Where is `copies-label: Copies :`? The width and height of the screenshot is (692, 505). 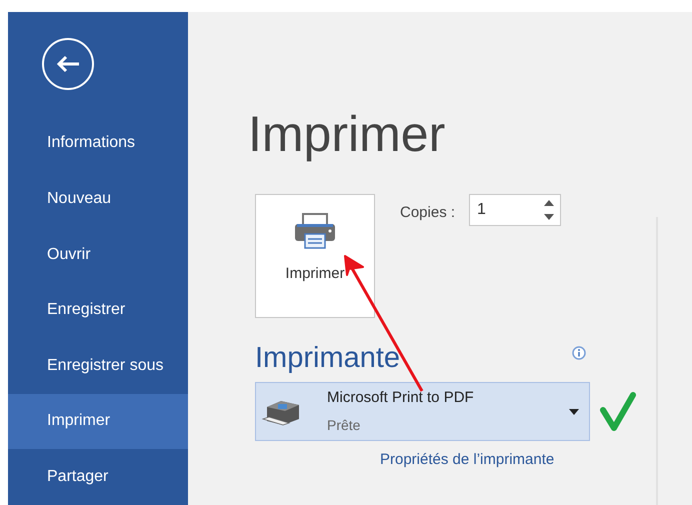 copies-label: Copies : is located at coordinates (428, 213).